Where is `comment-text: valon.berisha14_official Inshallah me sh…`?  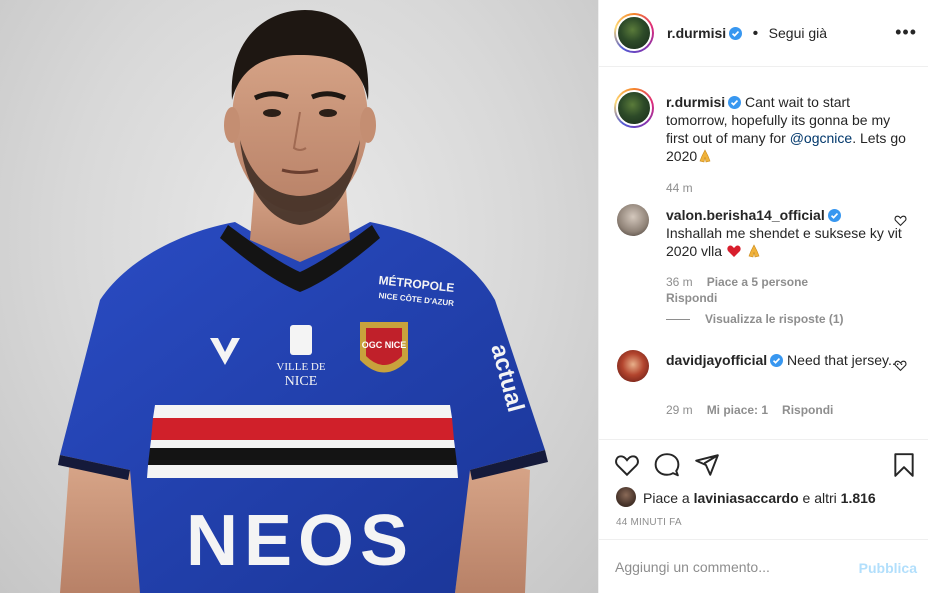 comment-text: valon.berisha14_official Inshallah me sh… is located at coordinates (786, 233).